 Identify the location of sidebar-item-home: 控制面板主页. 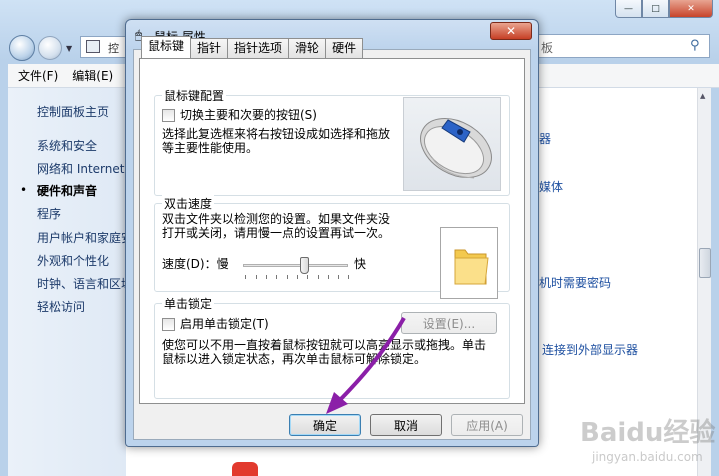
(82, 111).